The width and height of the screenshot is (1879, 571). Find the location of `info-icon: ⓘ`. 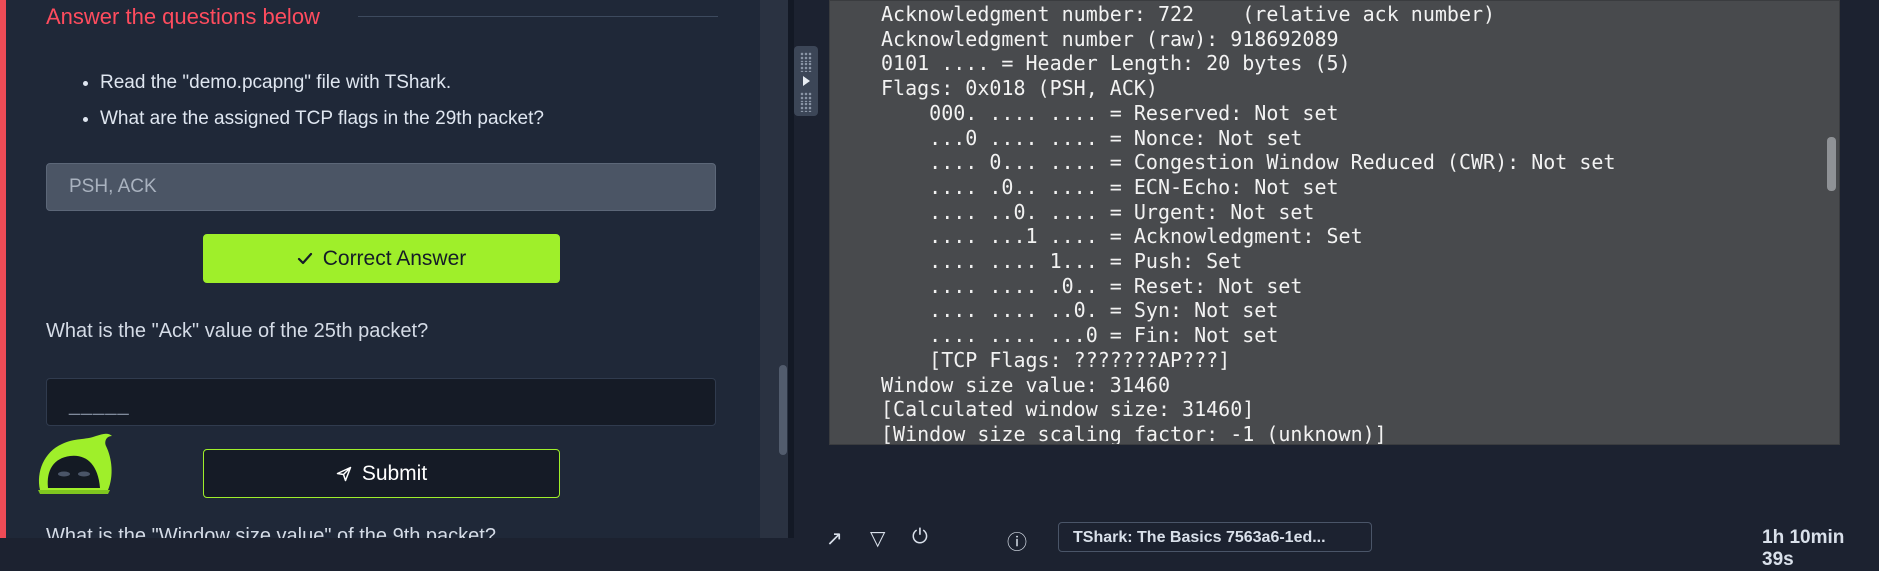

info-icon: ⓘ is located at coordinates (1017, 540).